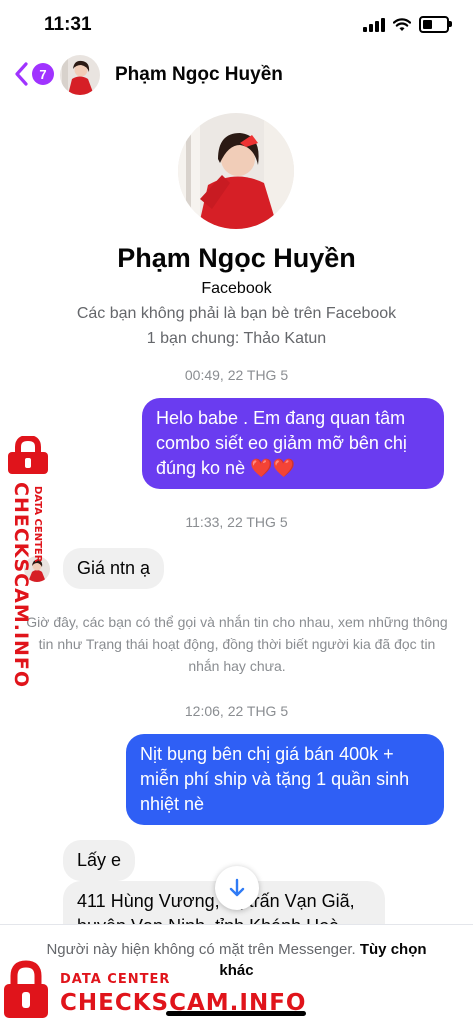 Image resolution: width=473 pixels, height=1025 pixels. What do you see at coordinates (99, 860) in the screenshot?
I see `incoming-message: Lấy e` at bounding box center [99, 860].